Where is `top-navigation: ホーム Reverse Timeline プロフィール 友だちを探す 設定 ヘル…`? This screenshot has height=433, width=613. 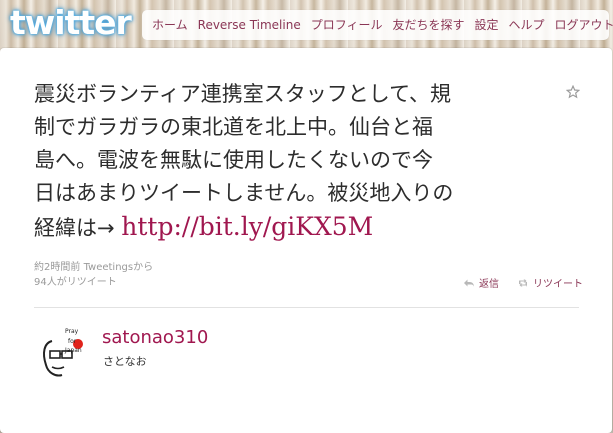 top-navigation: ホーム Reverse Timeline プロフィール 友だちを探す 設定 ヘル… is located at coordinates (377, 25).